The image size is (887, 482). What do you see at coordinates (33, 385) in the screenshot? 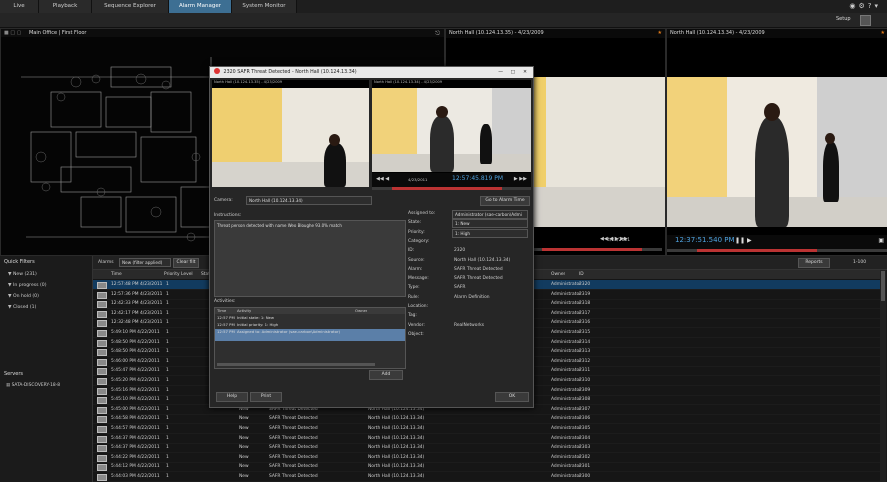
I see `server-item: ▦ SATA-DISCOVERY-18-8` at bounding box center [33, 385].